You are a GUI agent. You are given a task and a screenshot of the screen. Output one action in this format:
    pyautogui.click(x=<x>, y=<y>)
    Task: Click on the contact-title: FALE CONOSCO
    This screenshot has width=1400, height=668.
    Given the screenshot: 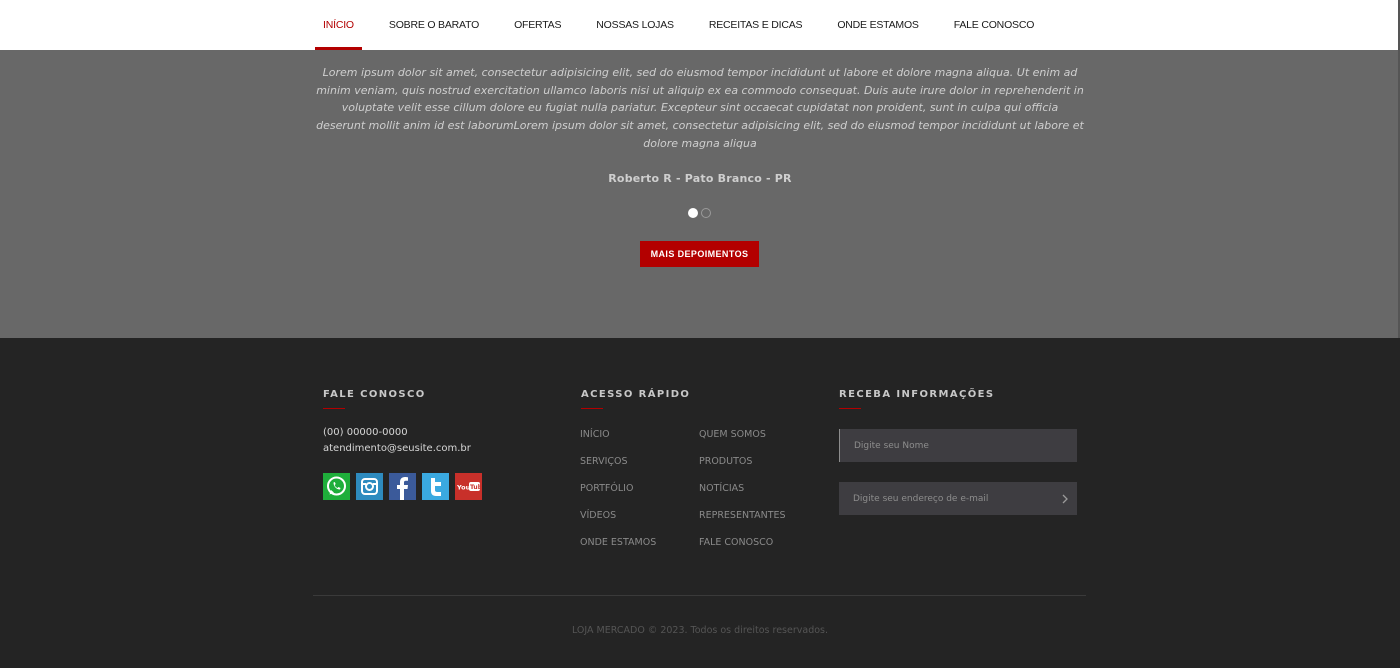 What is the action you would take?
    pyautogui.click(x=374, y=399)
    